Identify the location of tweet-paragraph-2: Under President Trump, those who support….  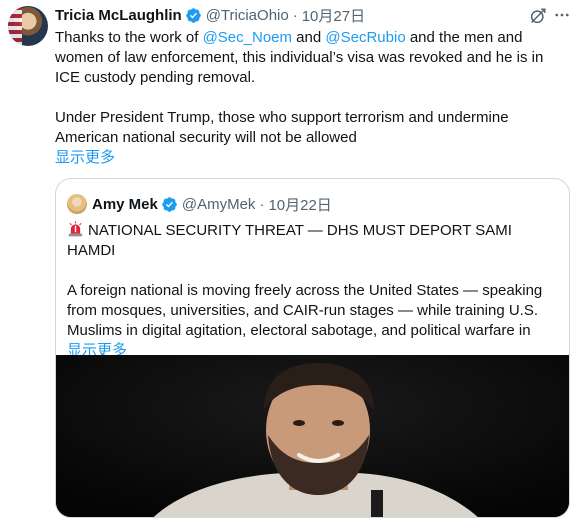
(282, 127).